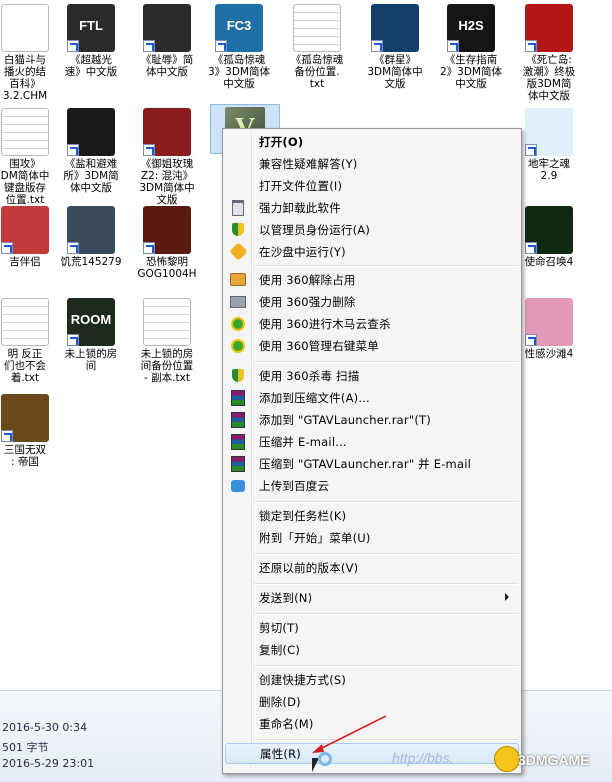 The image size is (612, 782). What do you see at coordinates (309, 375) in the screenshot?
I see `menu-item-label: 使用 360杀毒 扫描` at bounding box center [309, 375].